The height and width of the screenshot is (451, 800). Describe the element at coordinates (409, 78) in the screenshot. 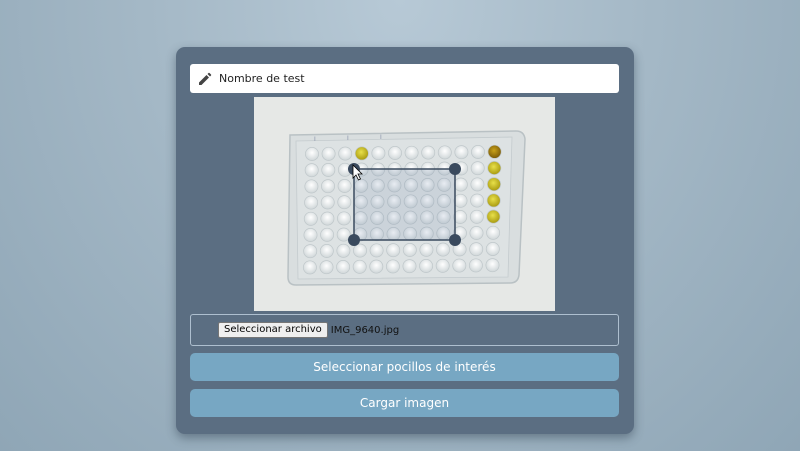

I see `test-name-input` at that location.